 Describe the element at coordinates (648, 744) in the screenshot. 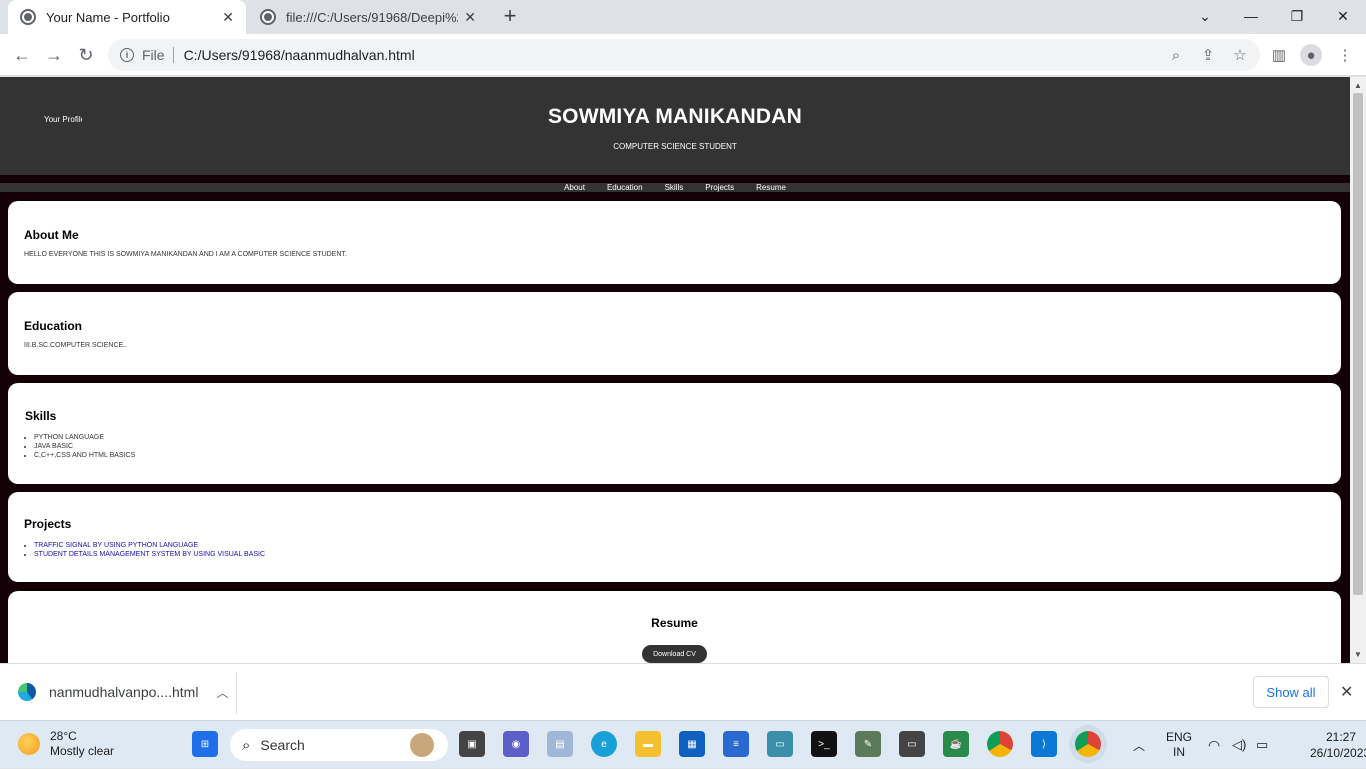

I see `file-explorer-icon: ▬` at that location.